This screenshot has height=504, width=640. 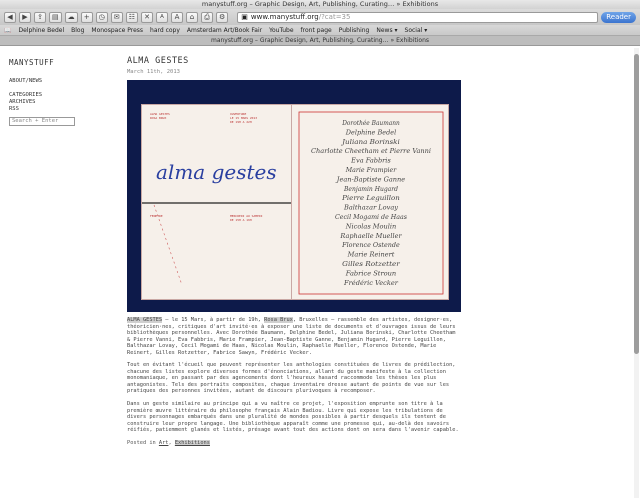 What do you see at coordinates (370, 198) in the screenshot?
I see `artist-name: Pierre Leguillon` at bounding box center [370, 198].